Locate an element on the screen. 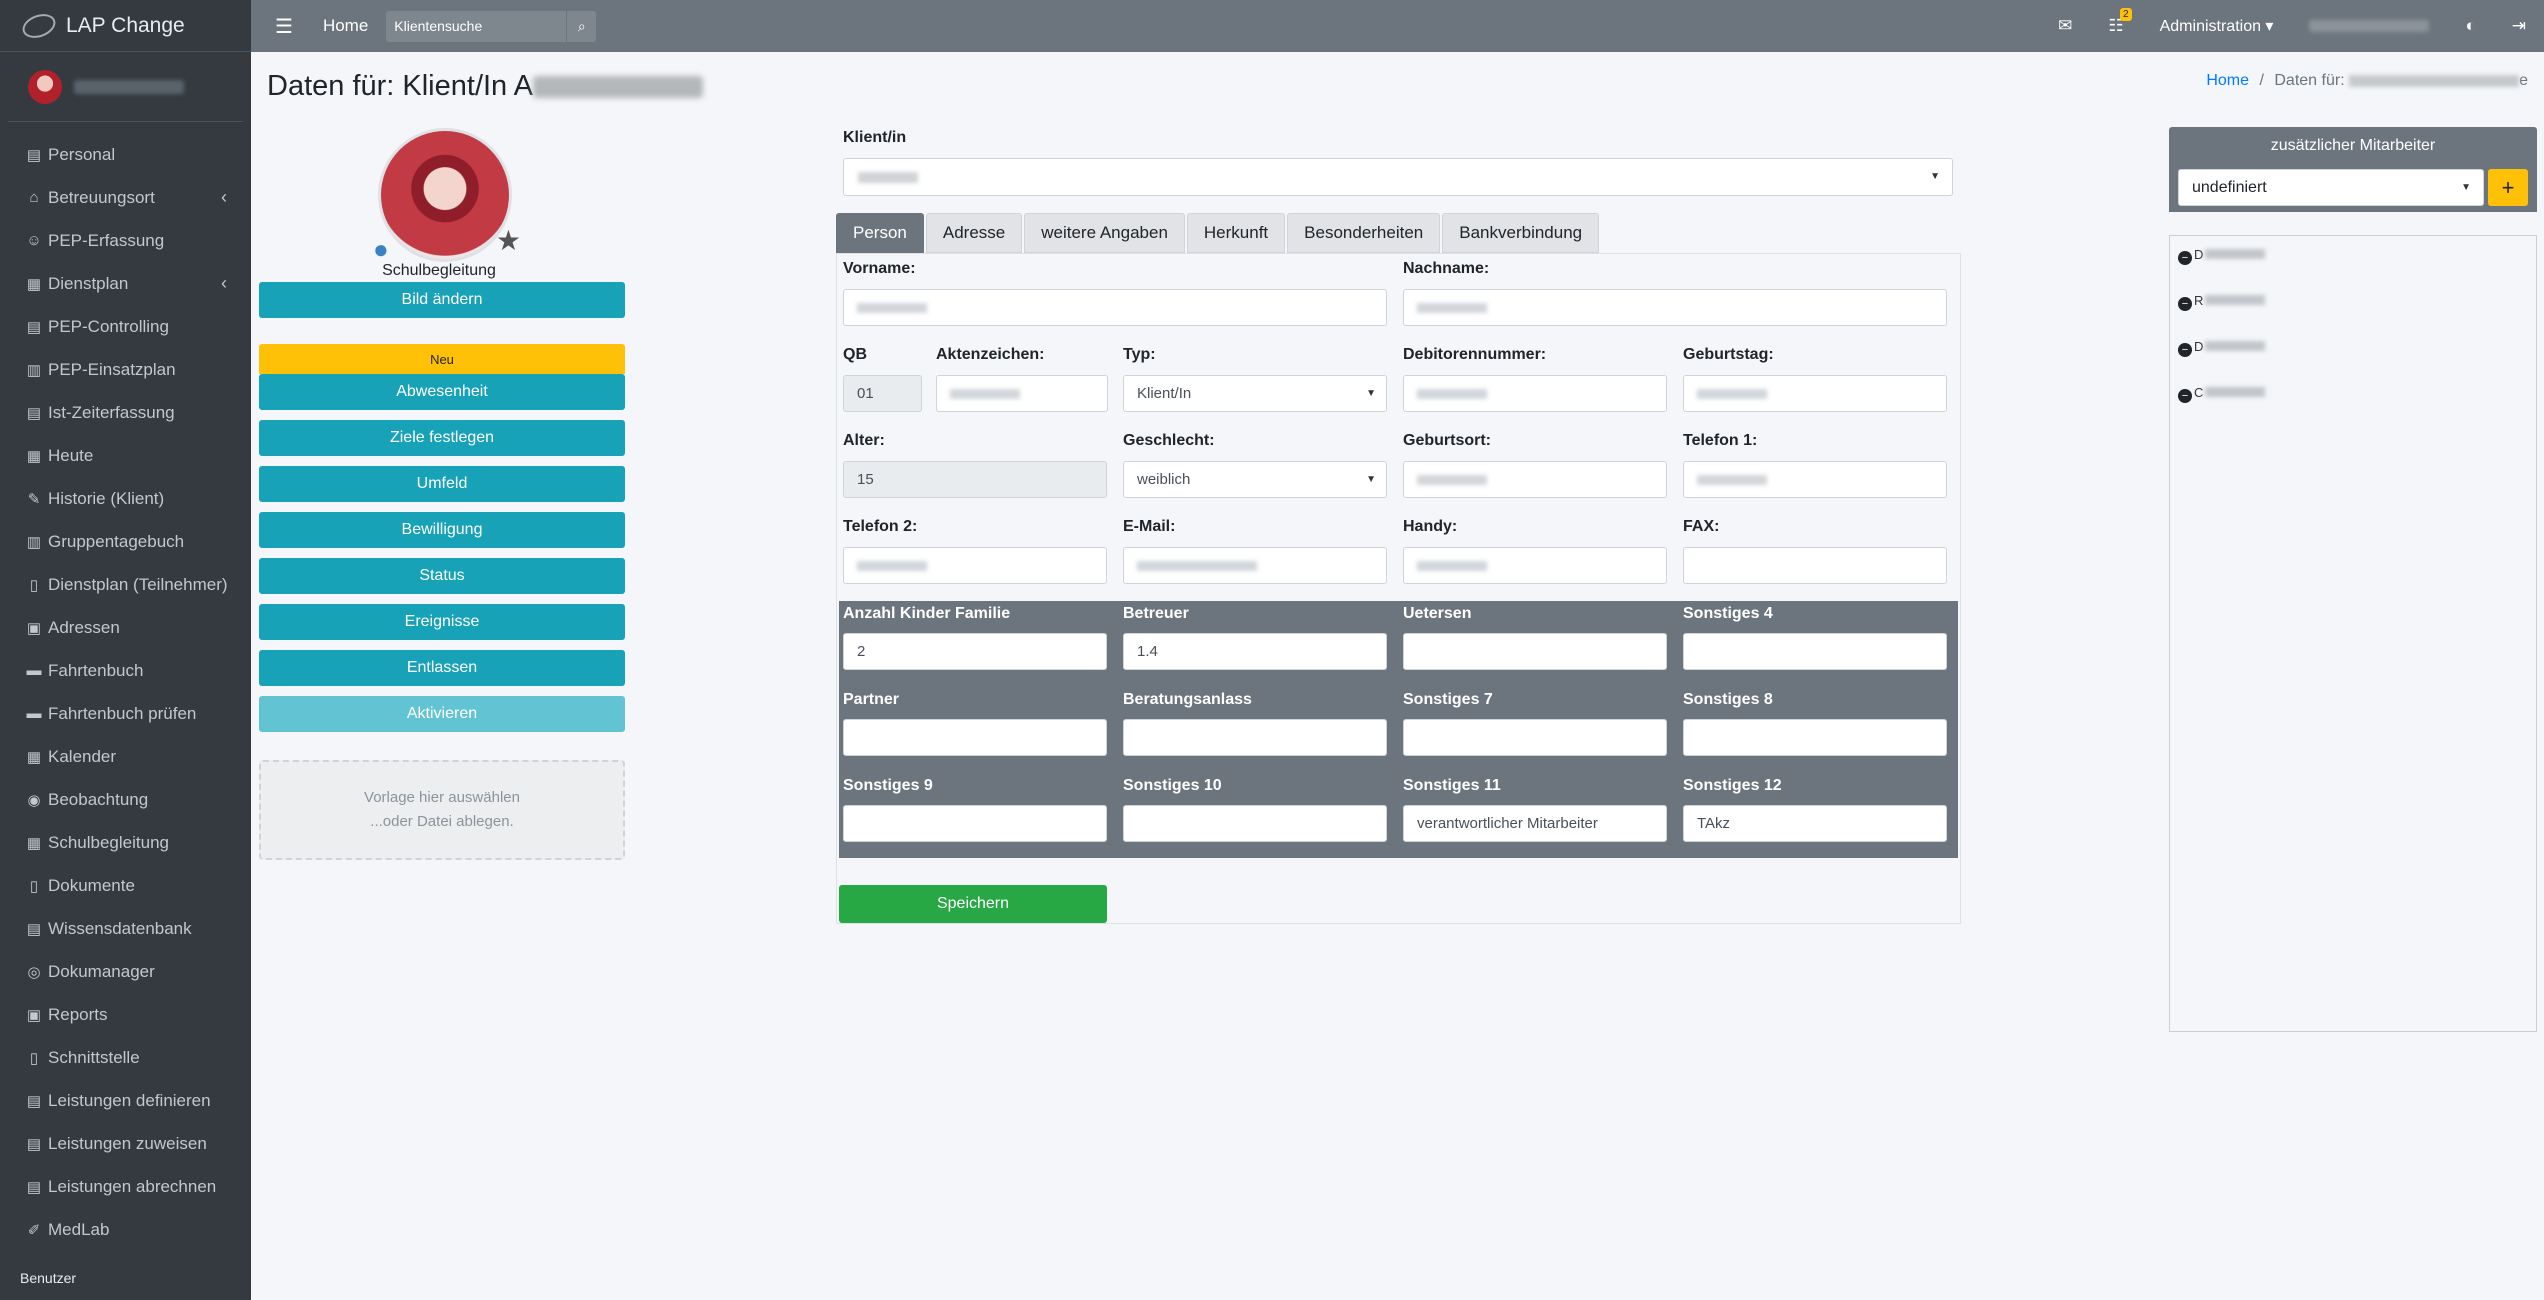 This screenshot has height=1300, width=2544. dropzone-line1: Vorlage hier auswählen is located at coordinates (442, 797).